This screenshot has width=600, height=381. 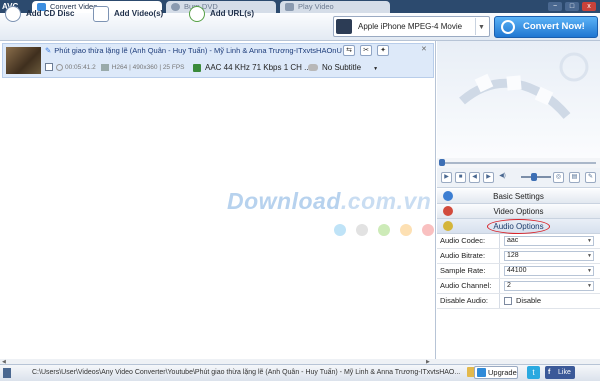 I want to click on upgrade-button: Upgrade, so click(x=496, y=372).